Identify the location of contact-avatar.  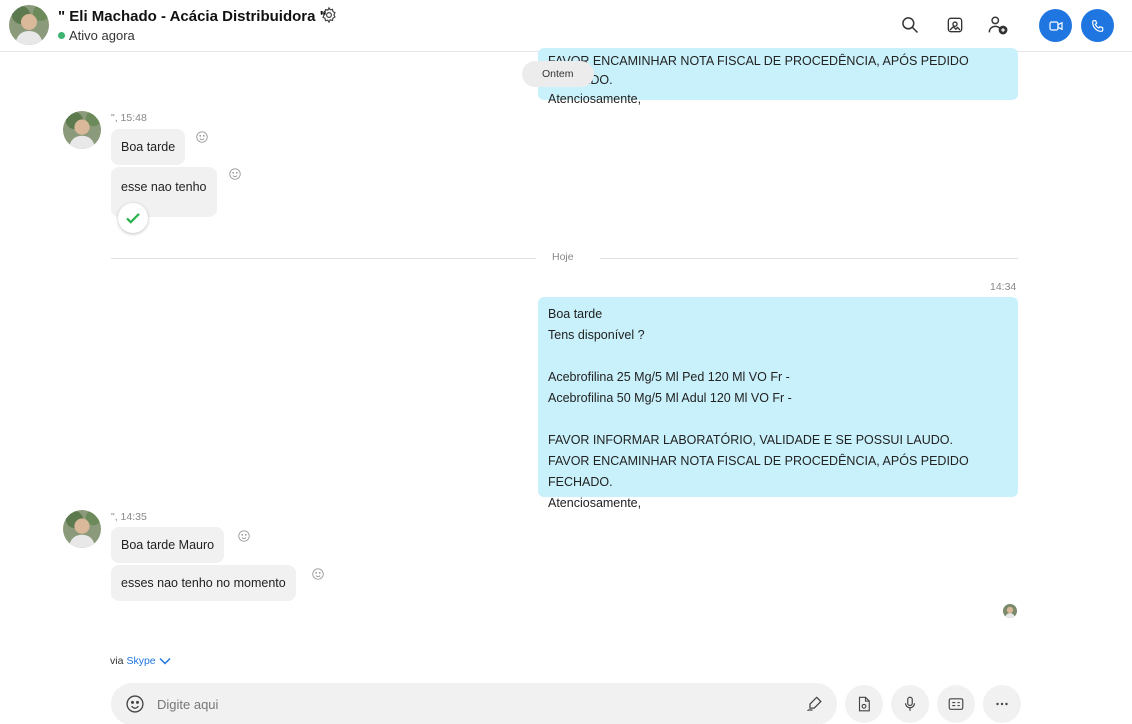
(29, 25).